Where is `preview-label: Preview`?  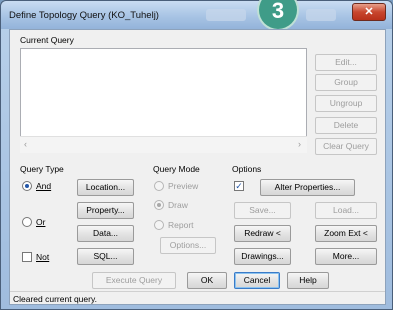
preview-label: Preview is located at coordinates (183, 186).